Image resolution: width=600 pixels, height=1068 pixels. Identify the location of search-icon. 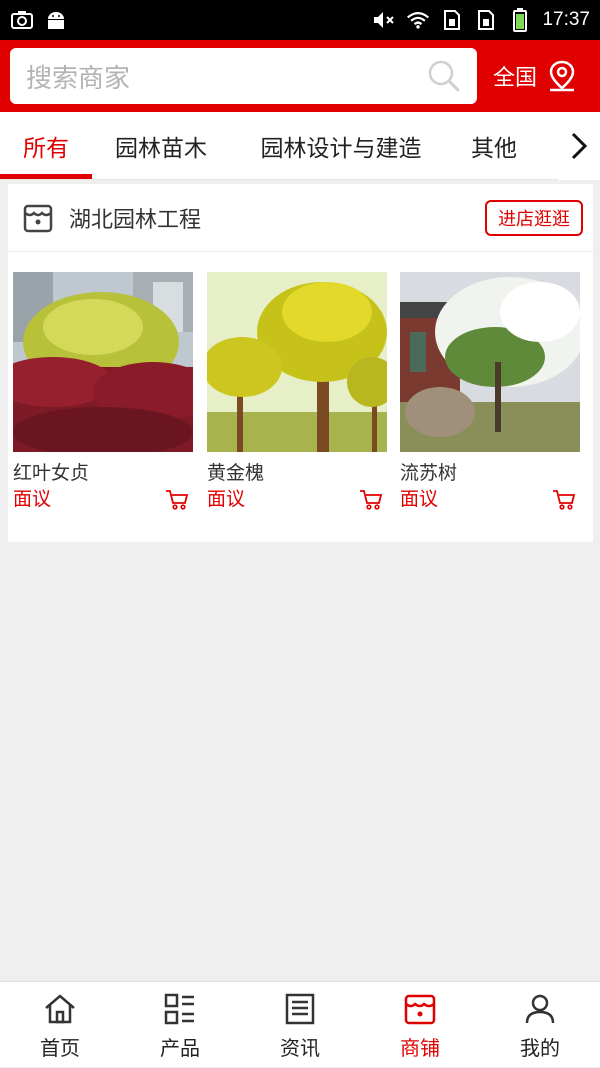
(444, 76).